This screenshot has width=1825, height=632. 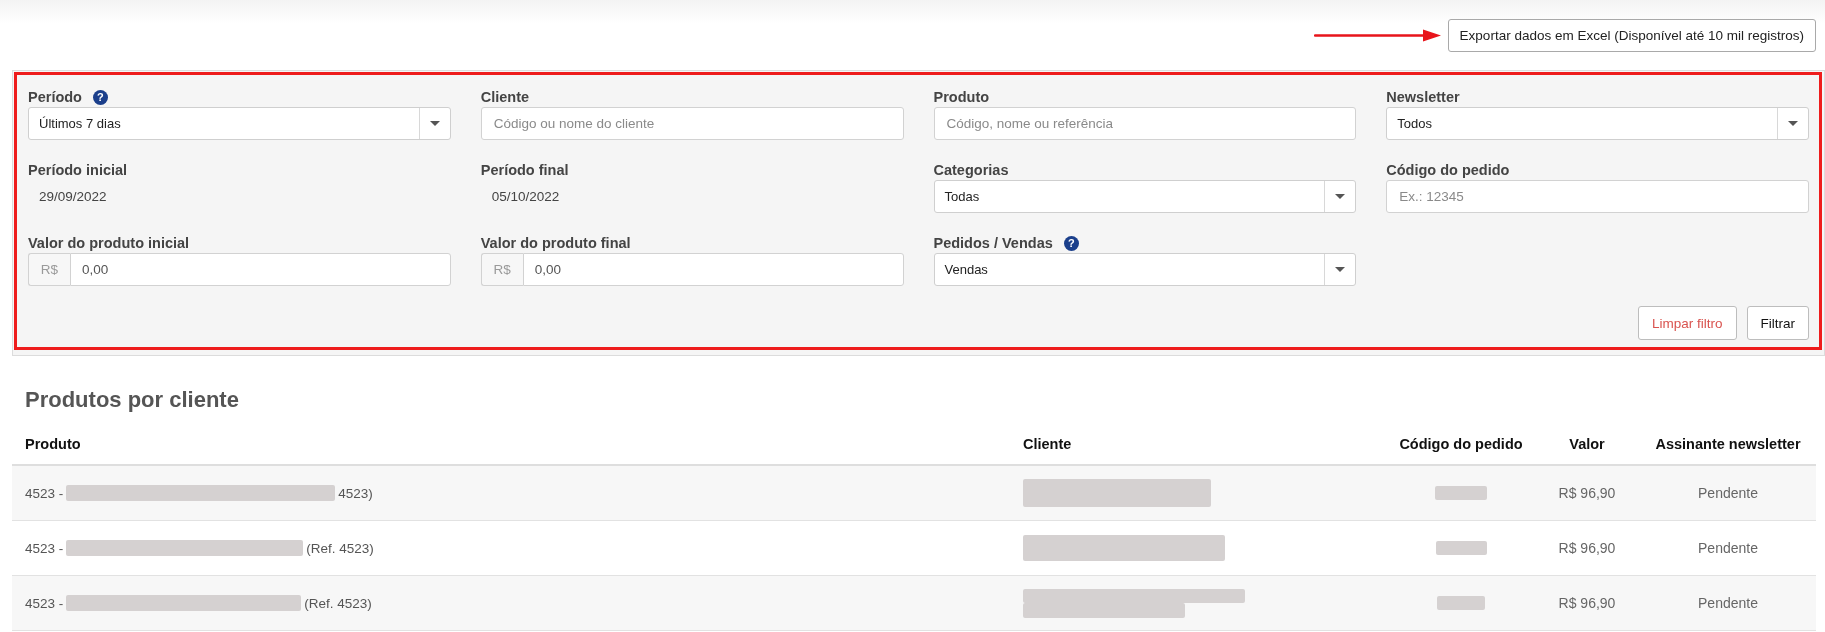 What do you see at coordinates (1587, 444) in the screenshot?
I see `column-header: Valor` at bounding box center [1587, 444].